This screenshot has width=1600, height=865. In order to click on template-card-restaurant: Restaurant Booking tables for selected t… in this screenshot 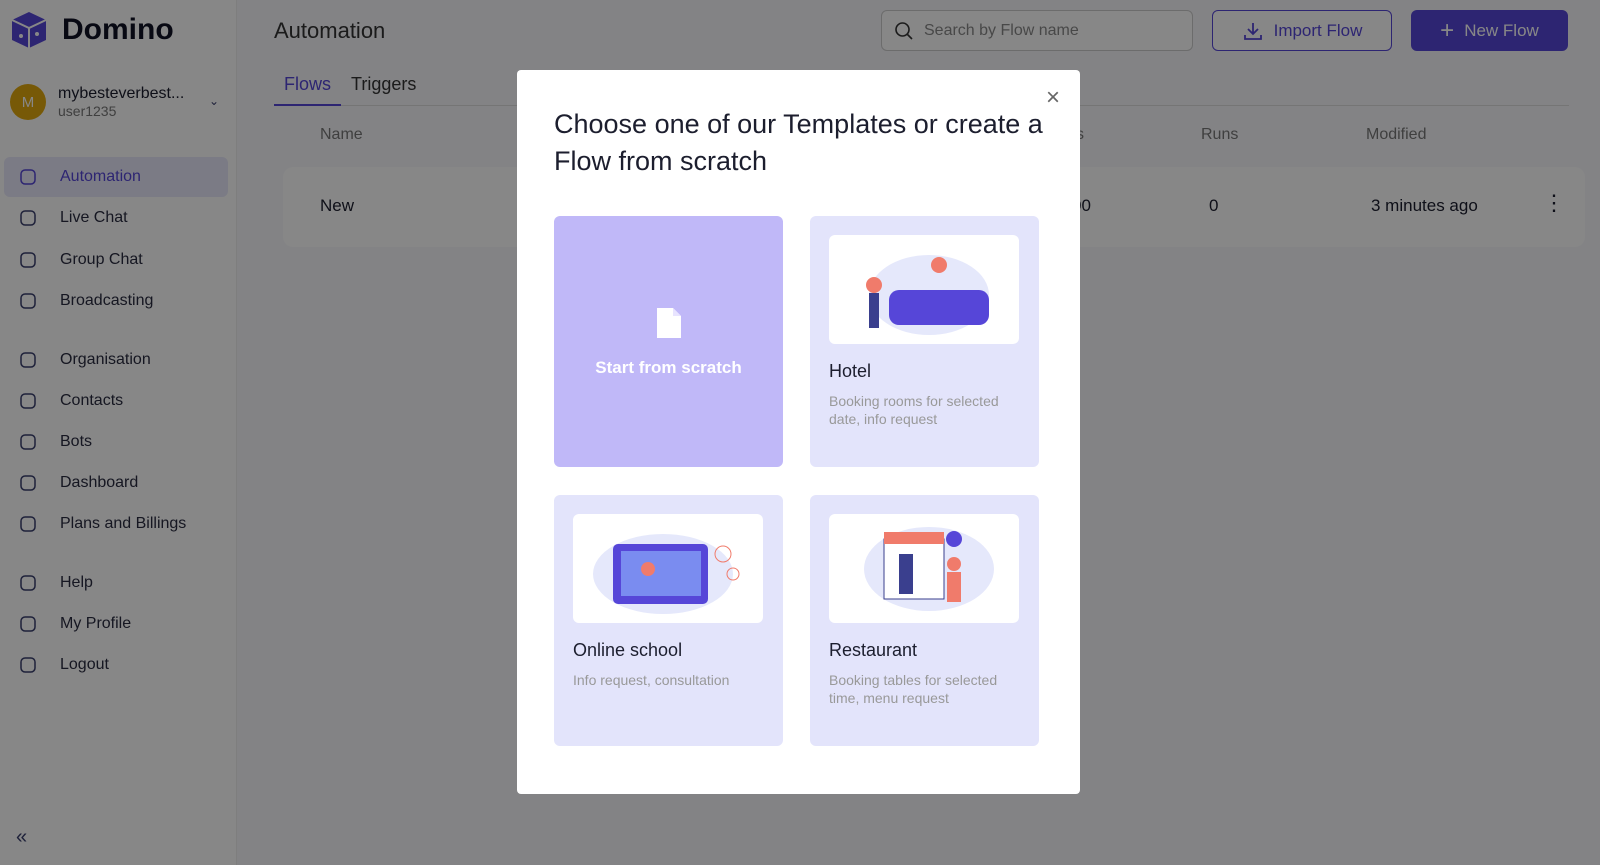, I will do `click(924, 620)`.